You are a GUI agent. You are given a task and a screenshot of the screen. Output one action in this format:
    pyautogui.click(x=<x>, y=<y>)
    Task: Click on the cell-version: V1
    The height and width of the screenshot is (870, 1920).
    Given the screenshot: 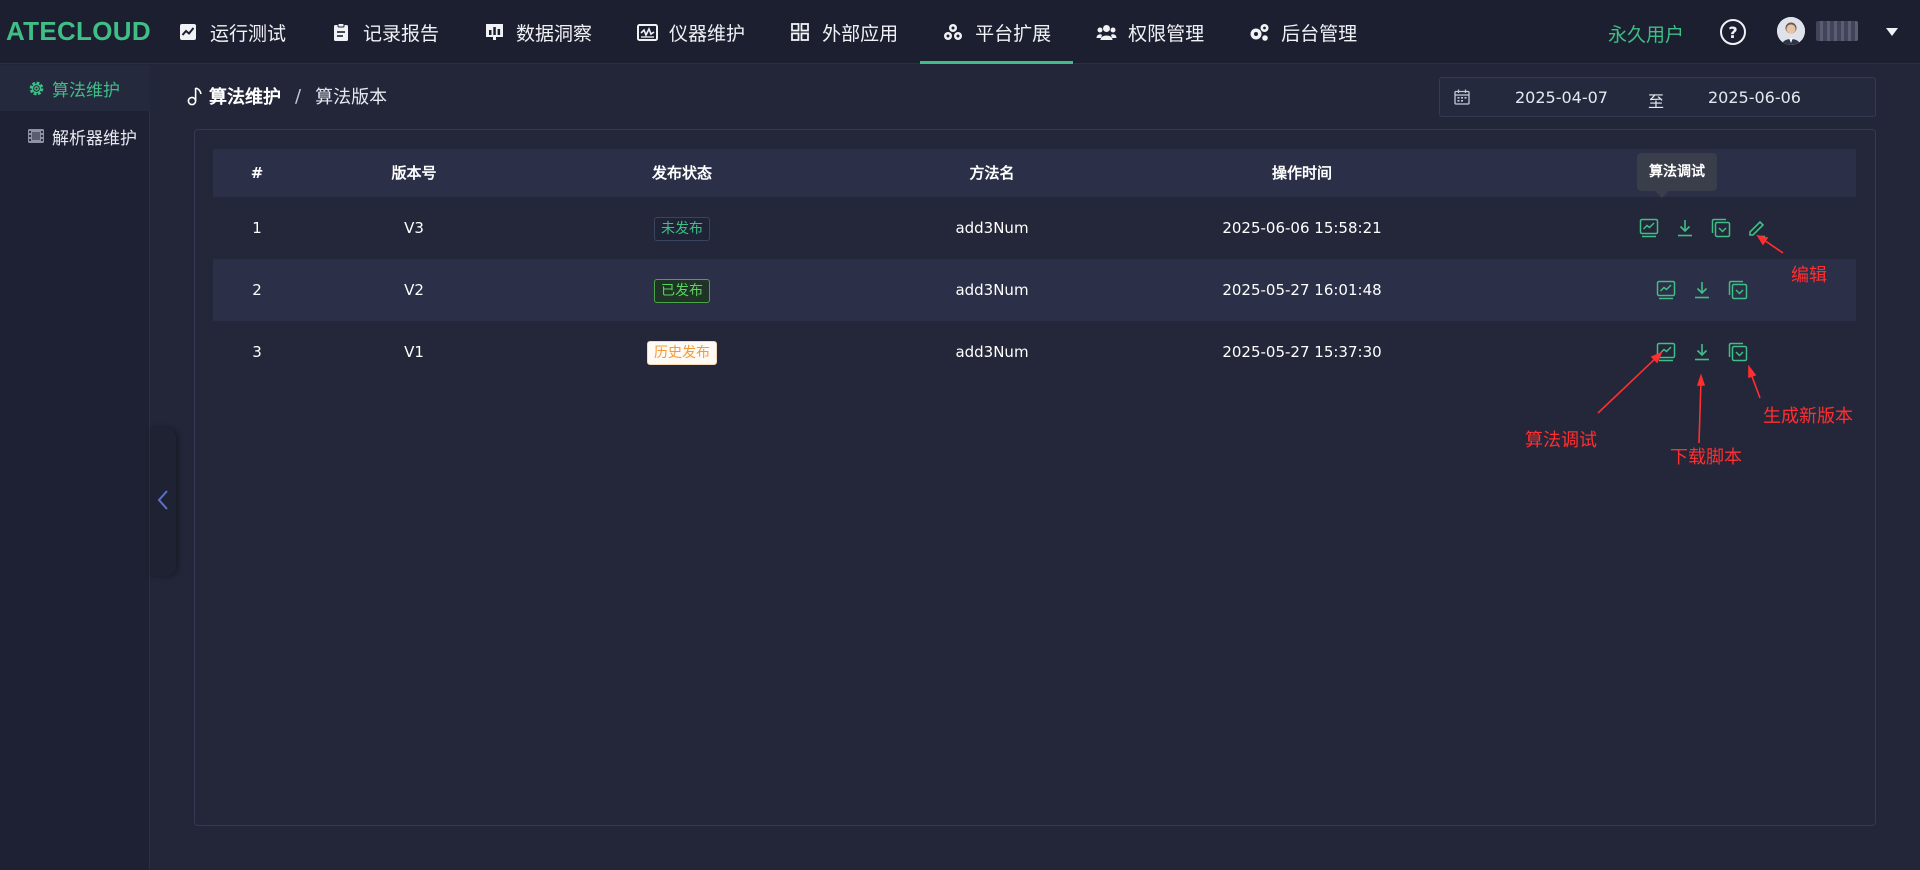 What is the action you would take?
    pyautogui.click(x=414, y=352)
    